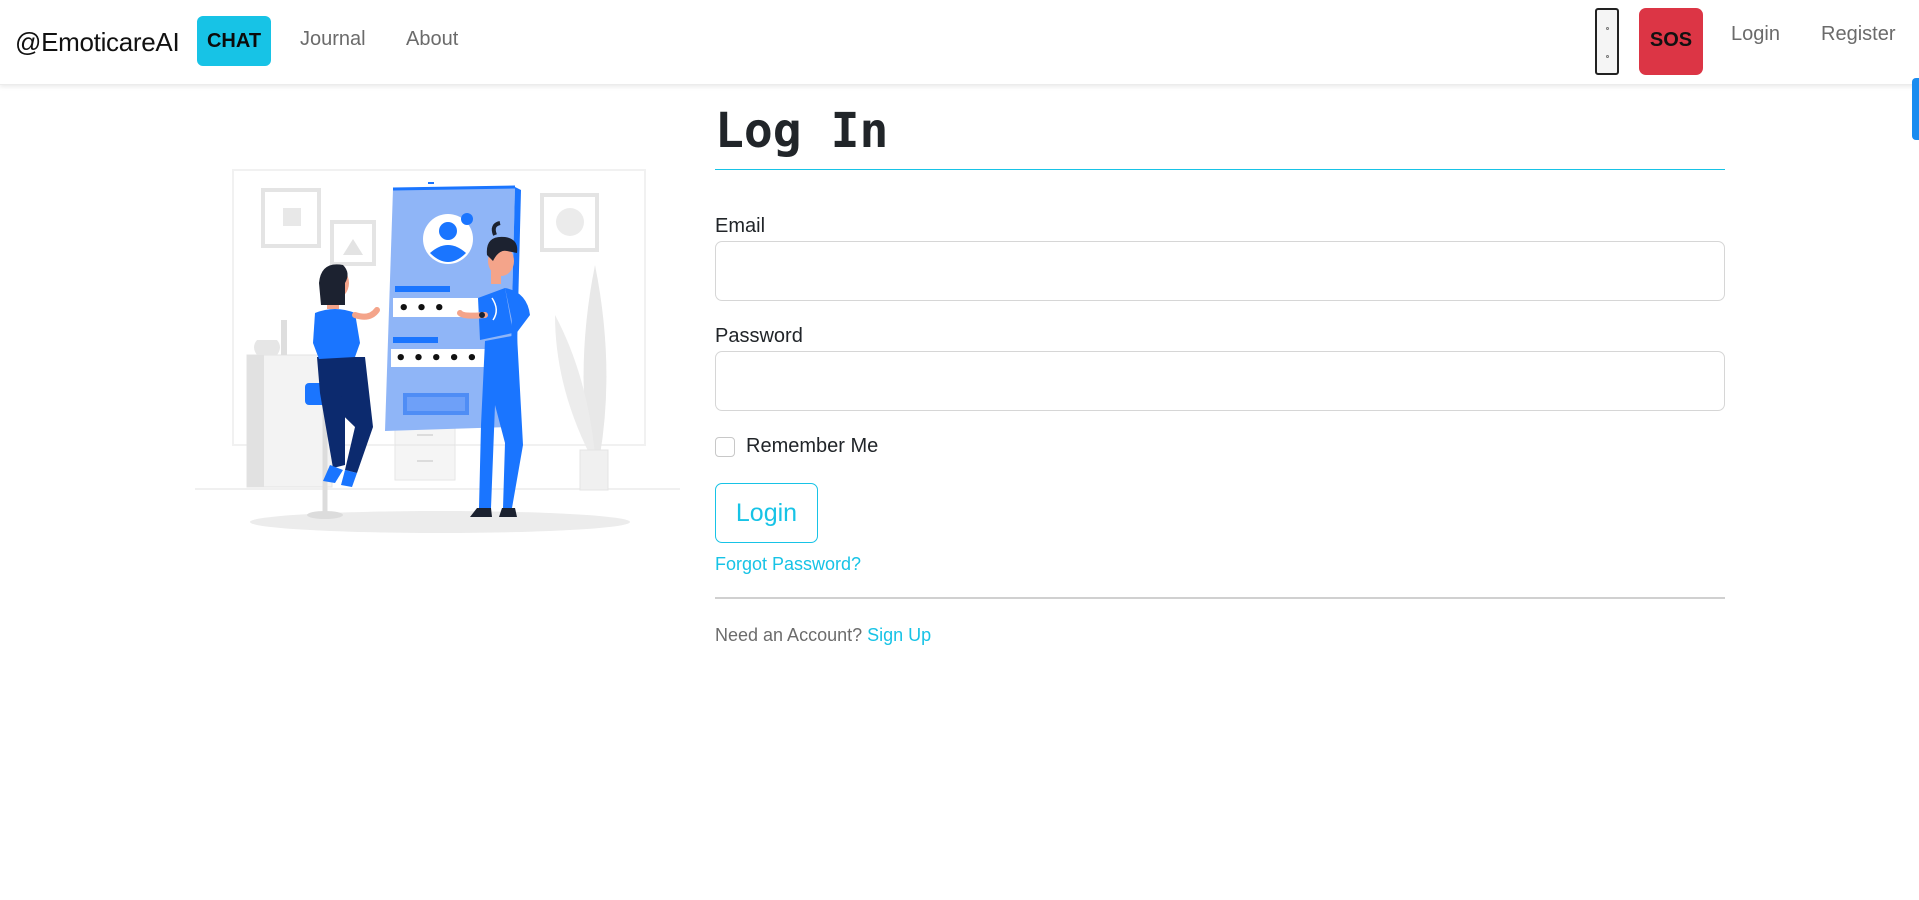 The width and height of the screenshot is (1919, 900). I want to click on login-submit-button: Login, so click(766, 513).